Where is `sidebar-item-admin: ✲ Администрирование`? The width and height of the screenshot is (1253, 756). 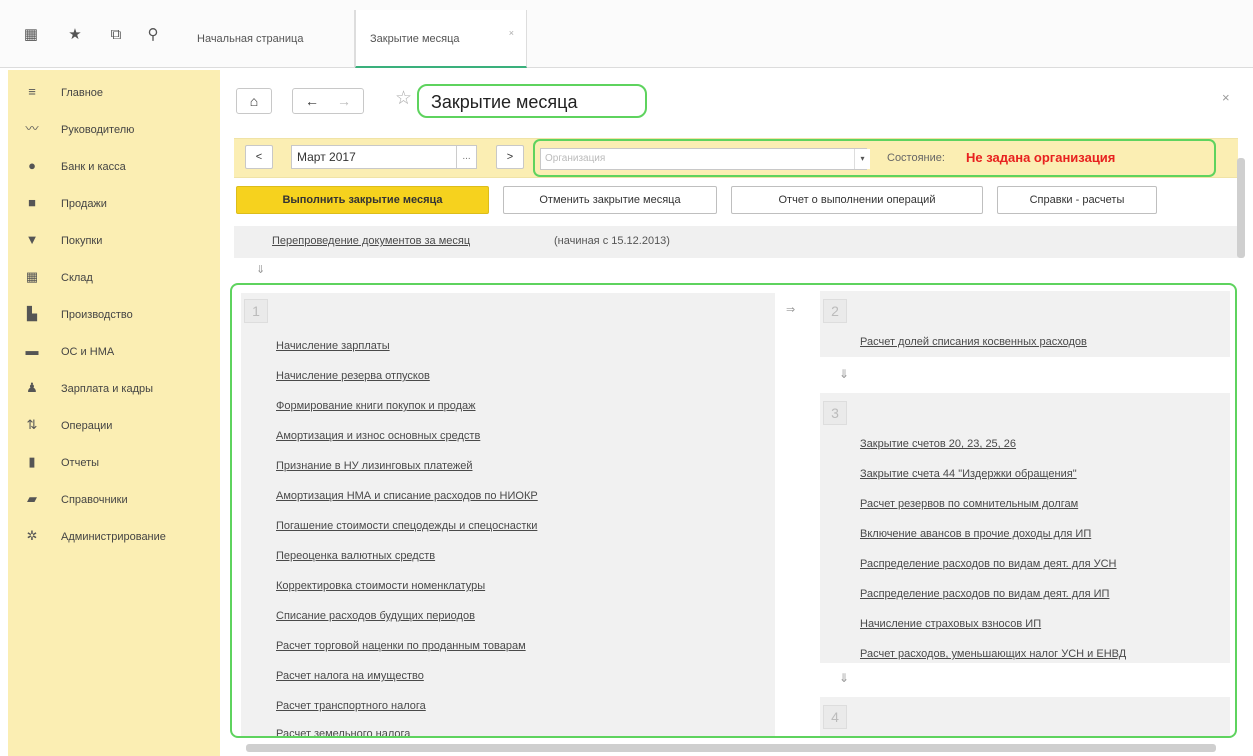 sidebar-item-admin: ✲ Администрирование is located at coordinates (114, 537).